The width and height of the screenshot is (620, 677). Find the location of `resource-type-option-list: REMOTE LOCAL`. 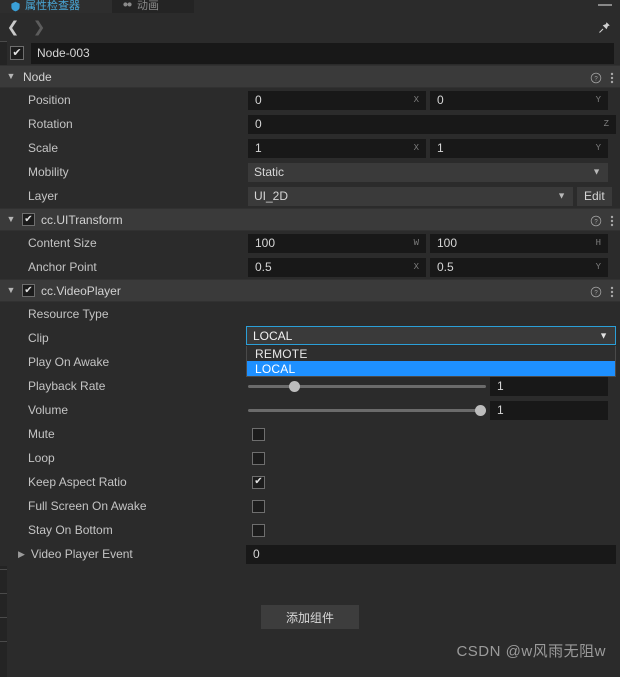

resource-type-option-list: REMOTE LOCAL is located at coordinates (431, 361).